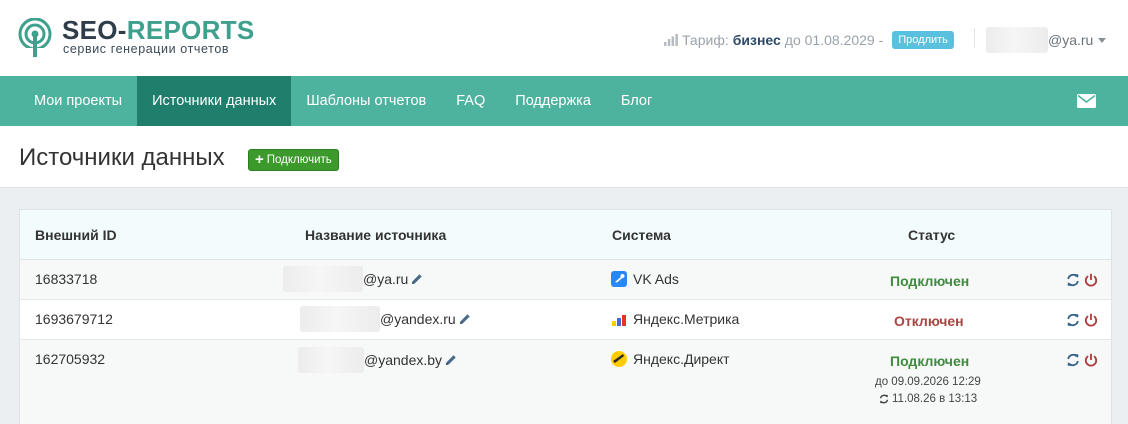  I want to click on vk-ads-icon, so click(619, 279).